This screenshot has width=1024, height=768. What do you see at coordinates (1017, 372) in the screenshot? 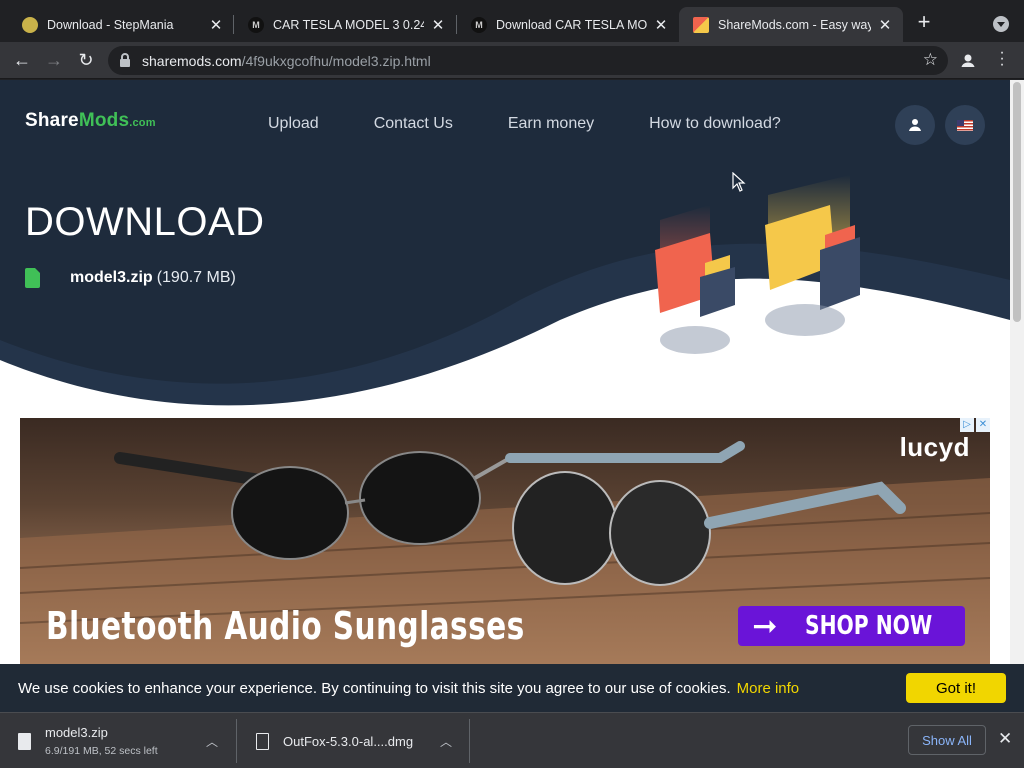
I see `page-scrollbar` at bounding box center [1017, 372].